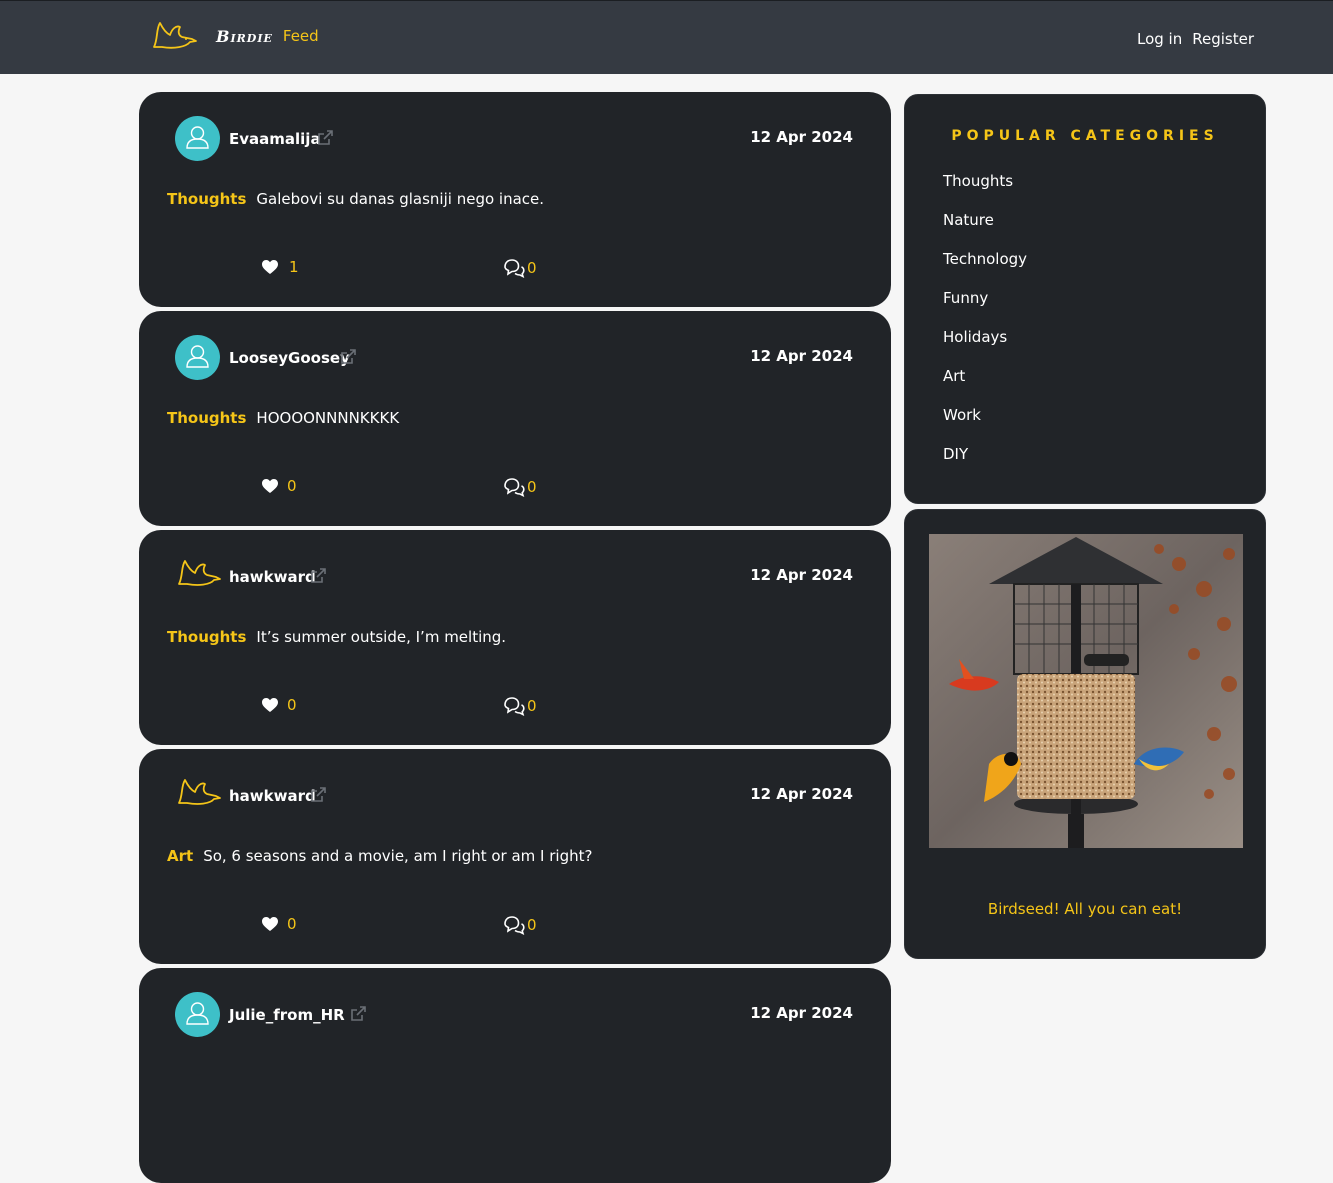  Describe the element at coordinates (1223, 39) in the screenshot. I see `register-link: Register` at that location.